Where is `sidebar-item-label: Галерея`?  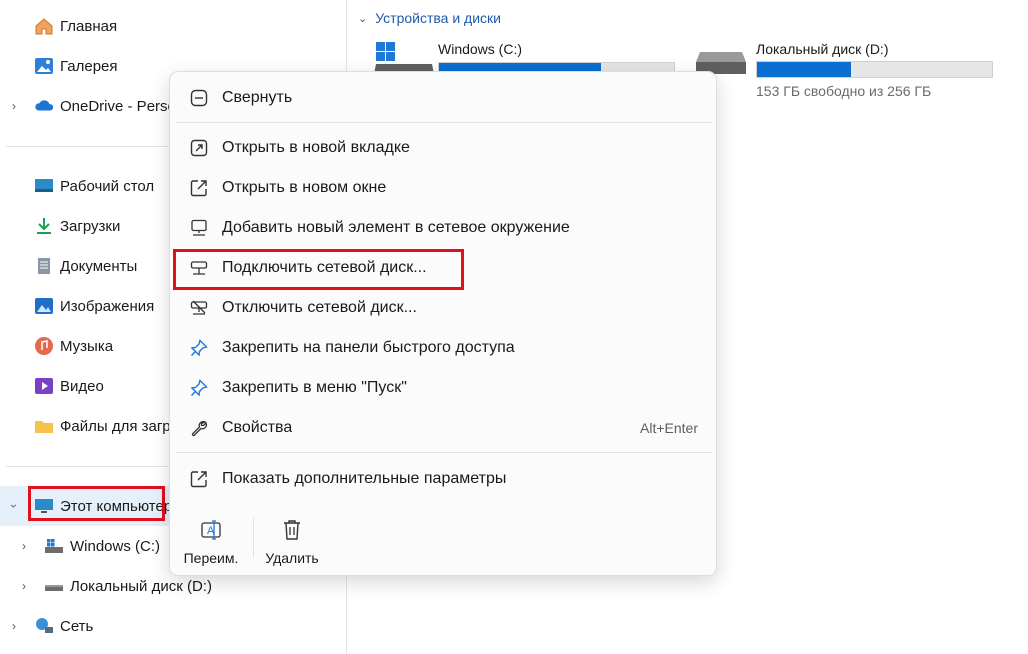 sidebar-item-label: Галерея is located at coordinates (89, 66).